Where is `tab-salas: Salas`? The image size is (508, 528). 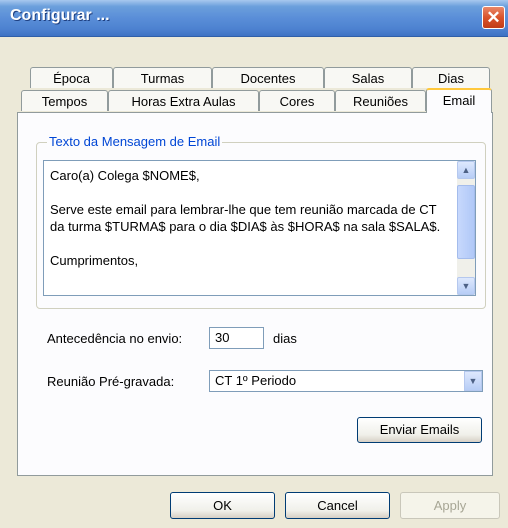 tab-salas: Salas is located at coordinates (368, 77).